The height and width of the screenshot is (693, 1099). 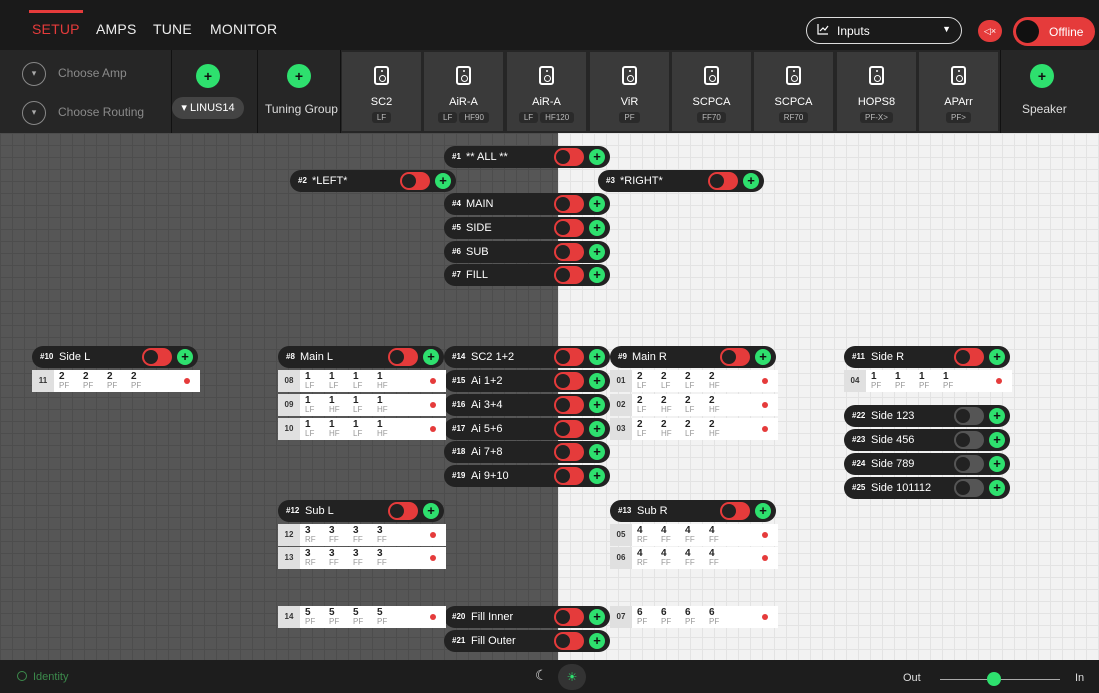 What do you see at coordinates (172, 29) in the screenshot?
I see `tab-tune: TUNE` at bounding box center [172, 29].